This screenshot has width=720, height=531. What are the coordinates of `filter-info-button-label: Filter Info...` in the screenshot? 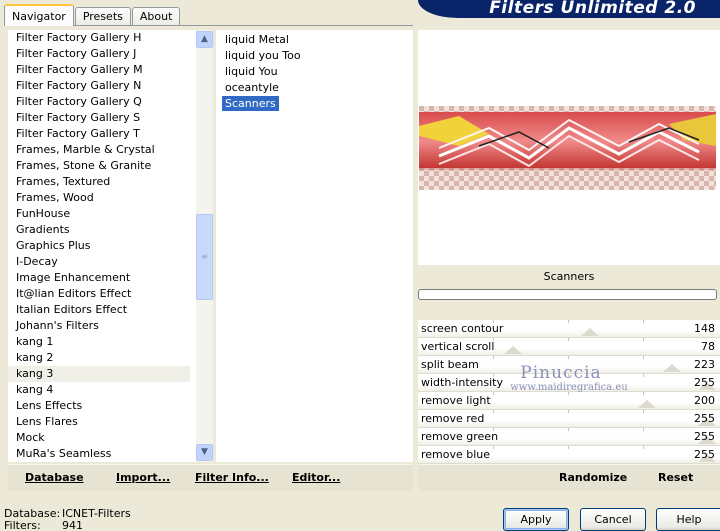 It's located at (232, 477).